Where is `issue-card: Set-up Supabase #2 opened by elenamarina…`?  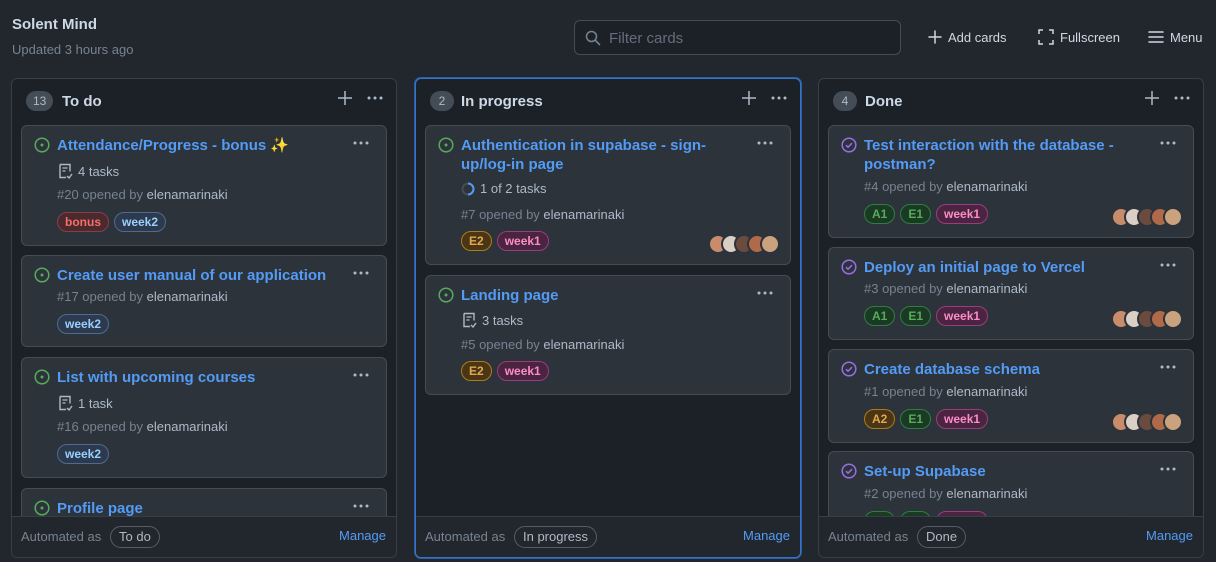
issue-card: Set-up Supabase #2 opened by elenamarina… is located at coordinates (1011, 484).